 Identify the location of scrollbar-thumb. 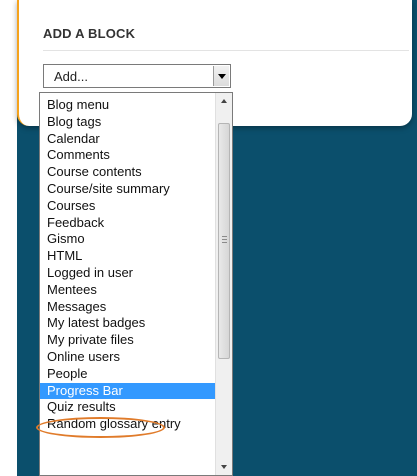
(224, 241).